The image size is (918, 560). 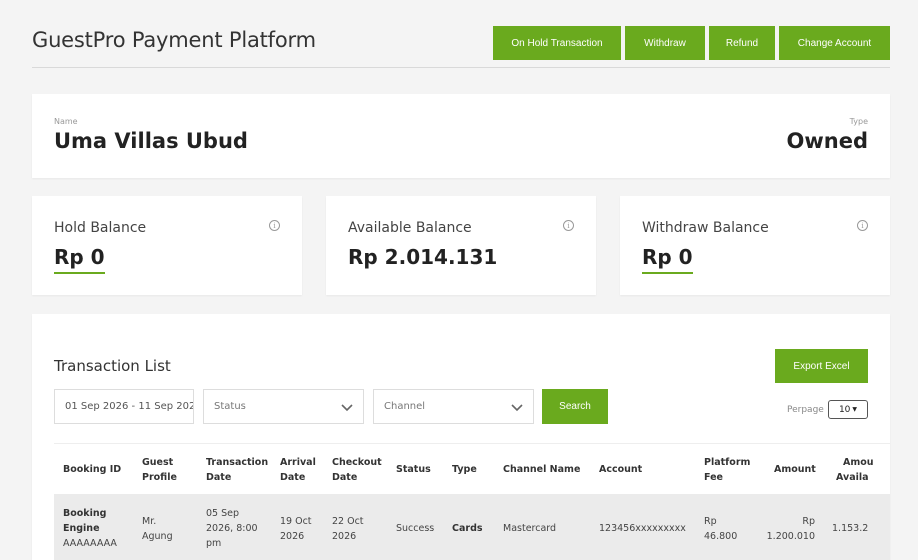 What do you see at coordinates (834, 43) in the screenshot?
I see `change-account-button: Change Account` at bounding box center [834, 43].